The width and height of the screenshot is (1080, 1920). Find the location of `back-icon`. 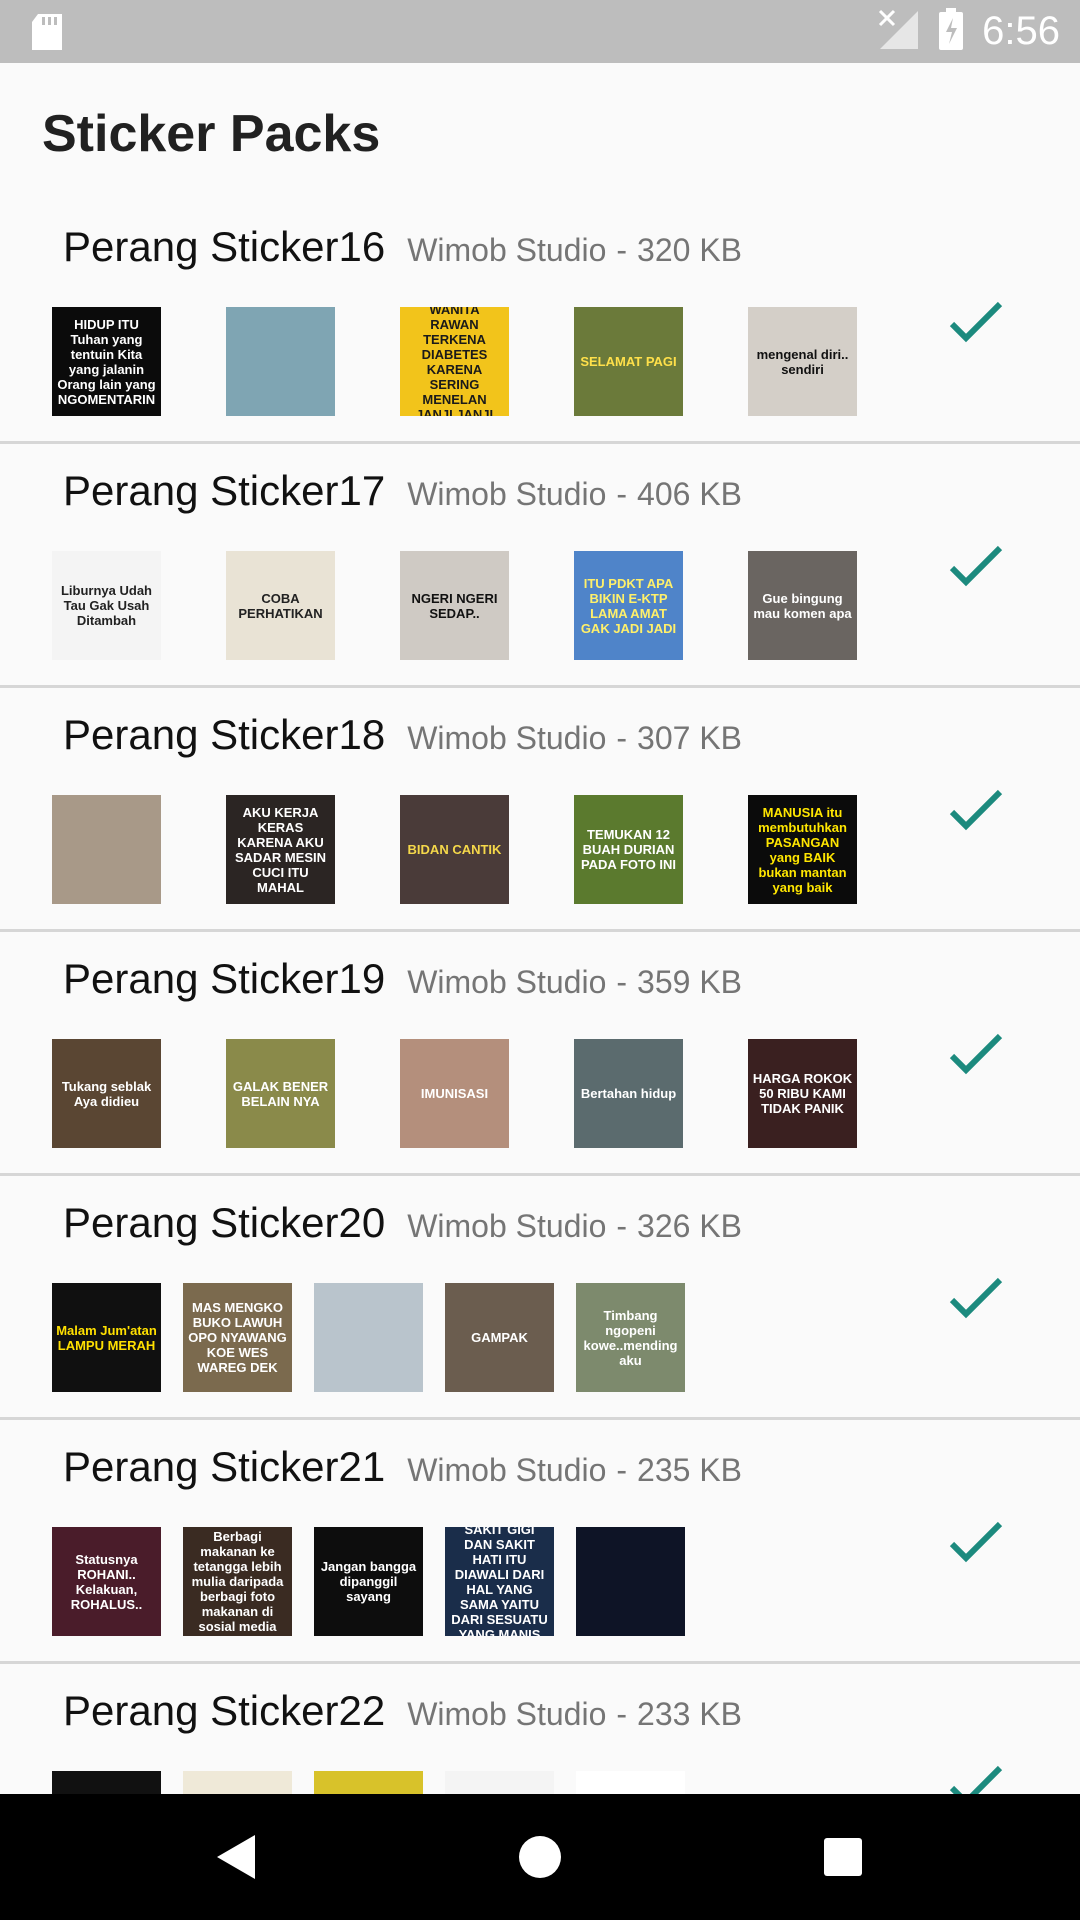

back-icon is located at coordinates (236, 1857).